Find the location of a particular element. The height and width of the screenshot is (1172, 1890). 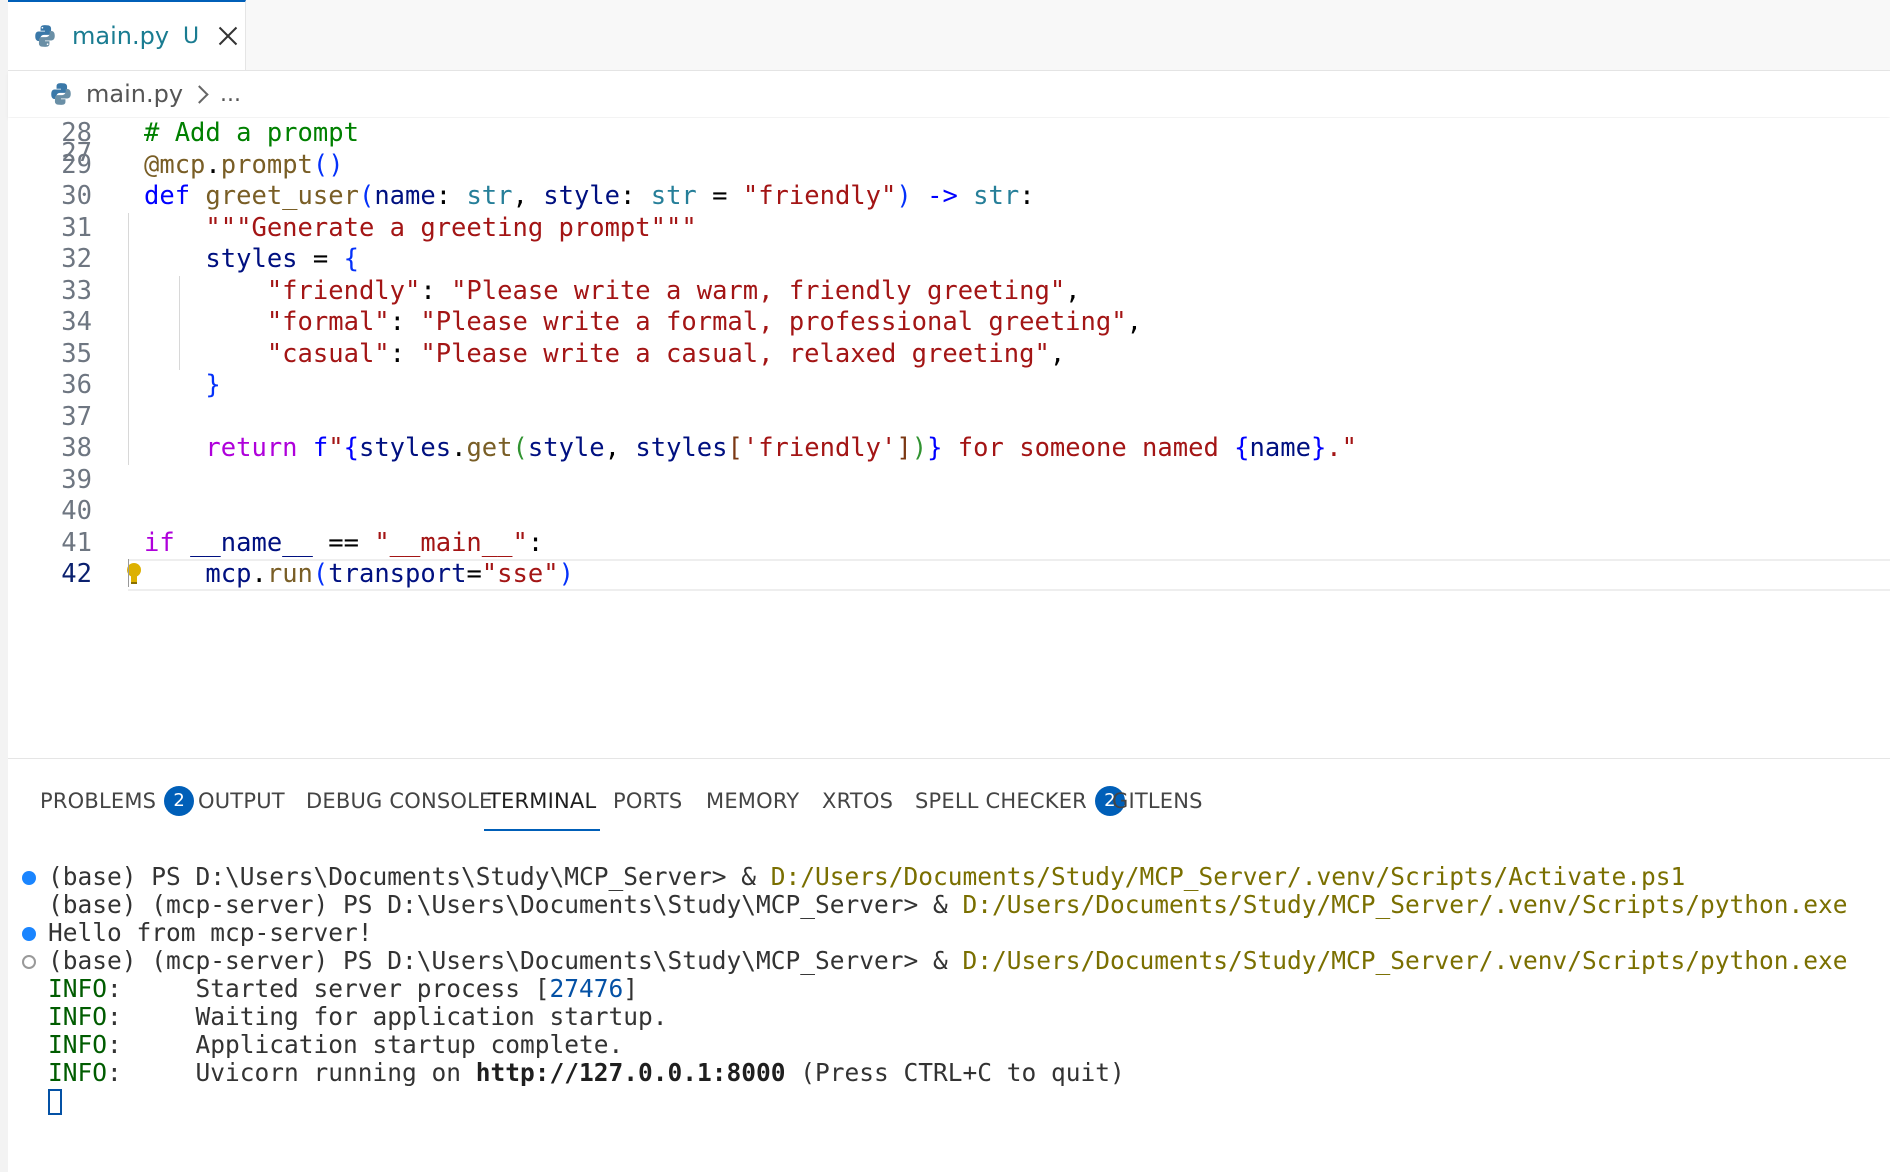

terminal-token: Hello from mcp-server! is located at coordinates (210, 932).